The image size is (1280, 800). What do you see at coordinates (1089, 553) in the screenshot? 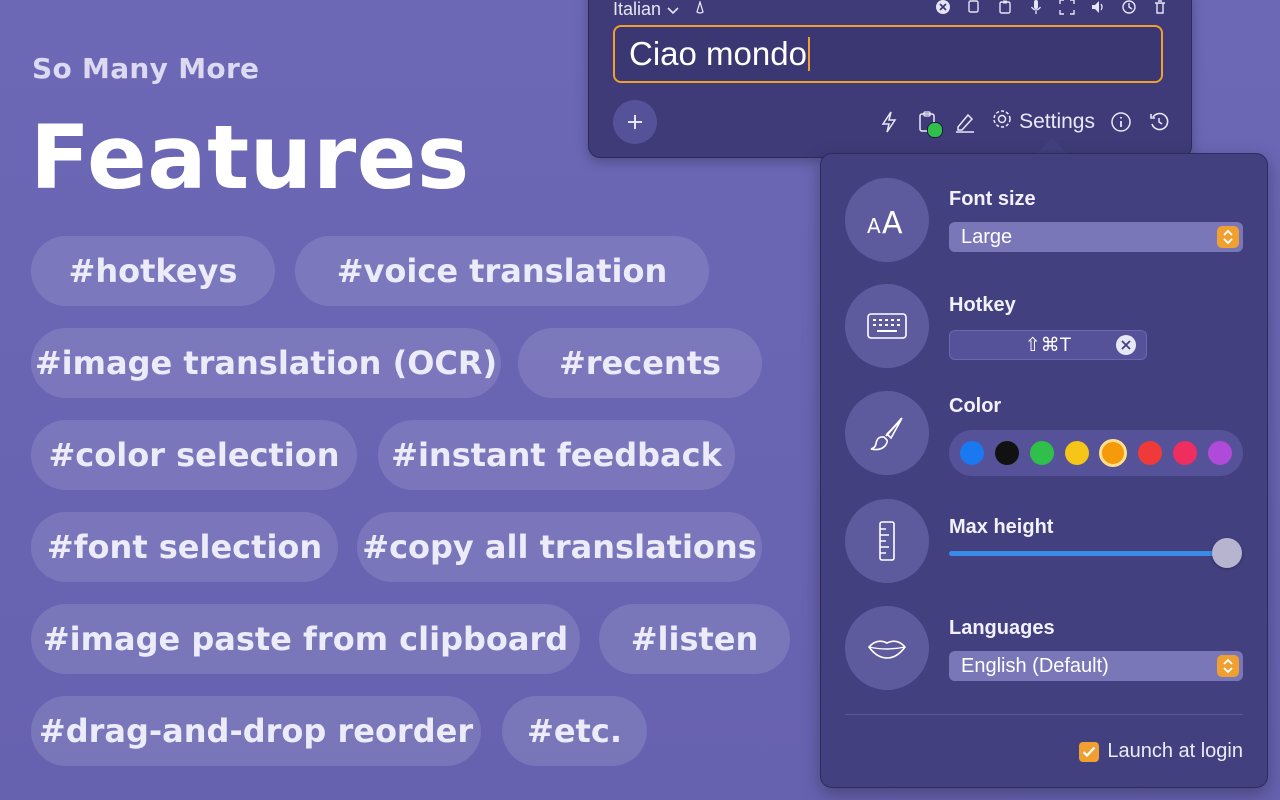
I see `max-height-slider-track` at bounding box center [1089, 553].